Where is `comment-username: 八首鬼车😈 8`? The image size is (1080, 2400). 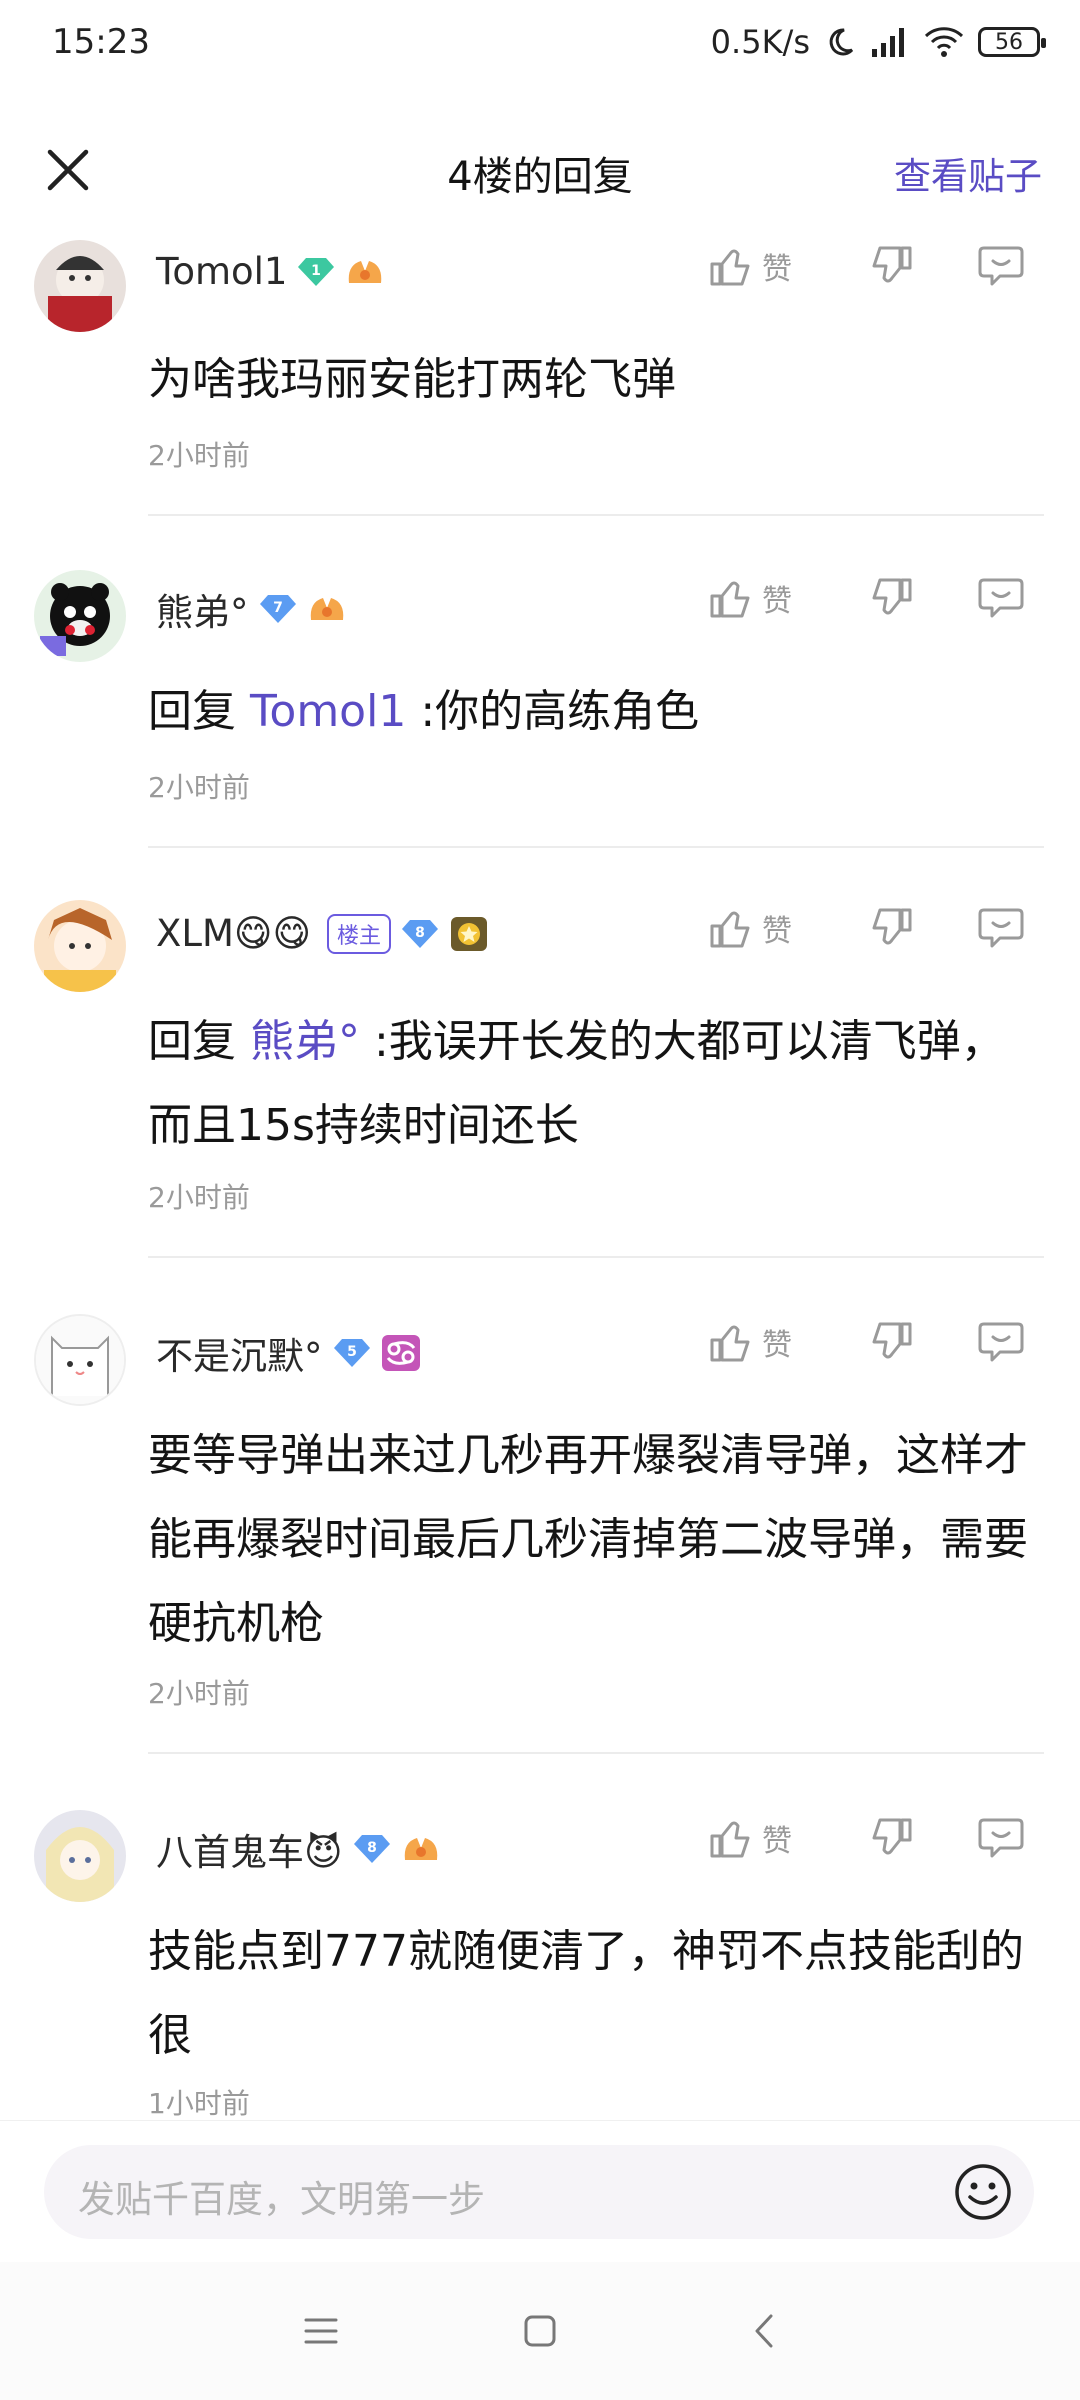
comment-username: 八首鬼车😈 8 is located at coordinates (298, 1849).